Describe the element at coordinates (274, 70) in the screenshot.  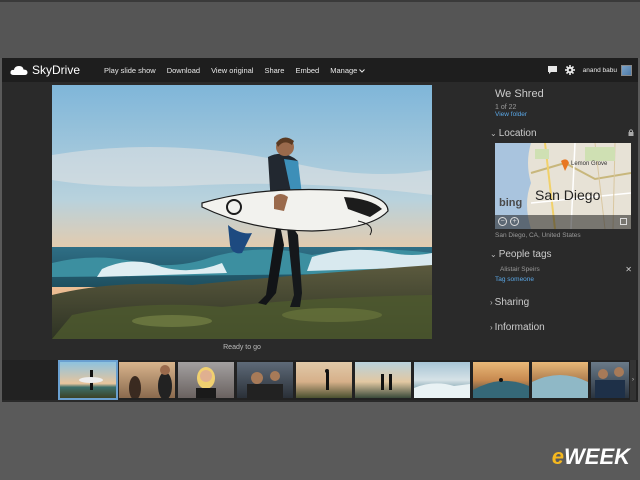
I see `share-button: Share` at that location.